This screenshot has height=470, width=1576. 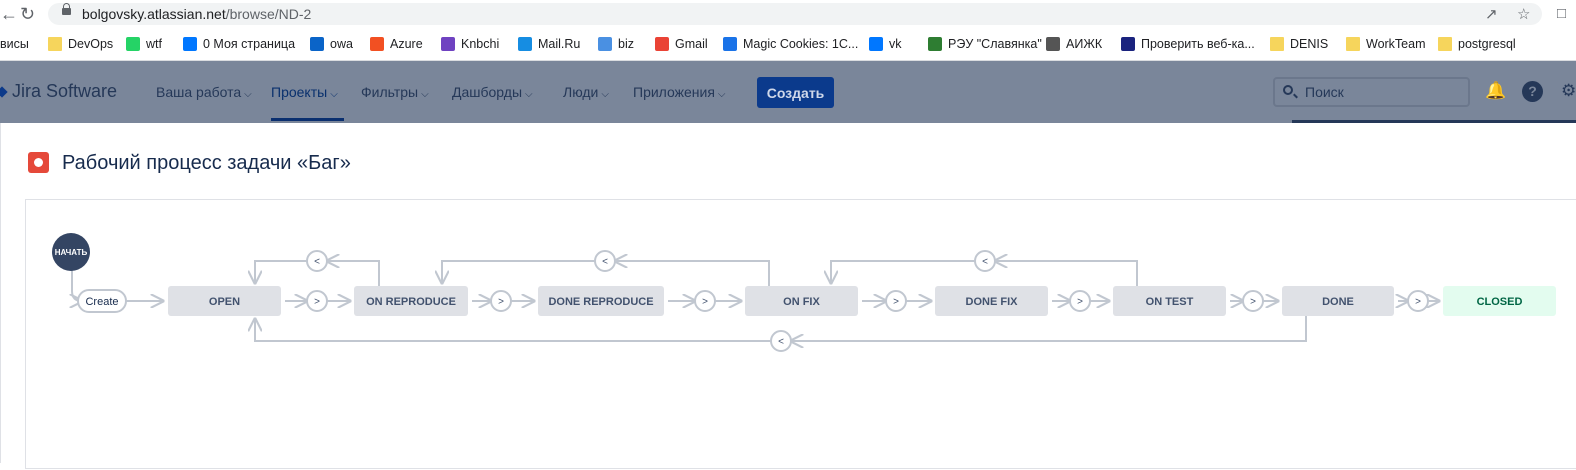 What do you see at coordinates (903, 271) in the screenshot?
I see `back-line-out` at bounding box center [903, 271].